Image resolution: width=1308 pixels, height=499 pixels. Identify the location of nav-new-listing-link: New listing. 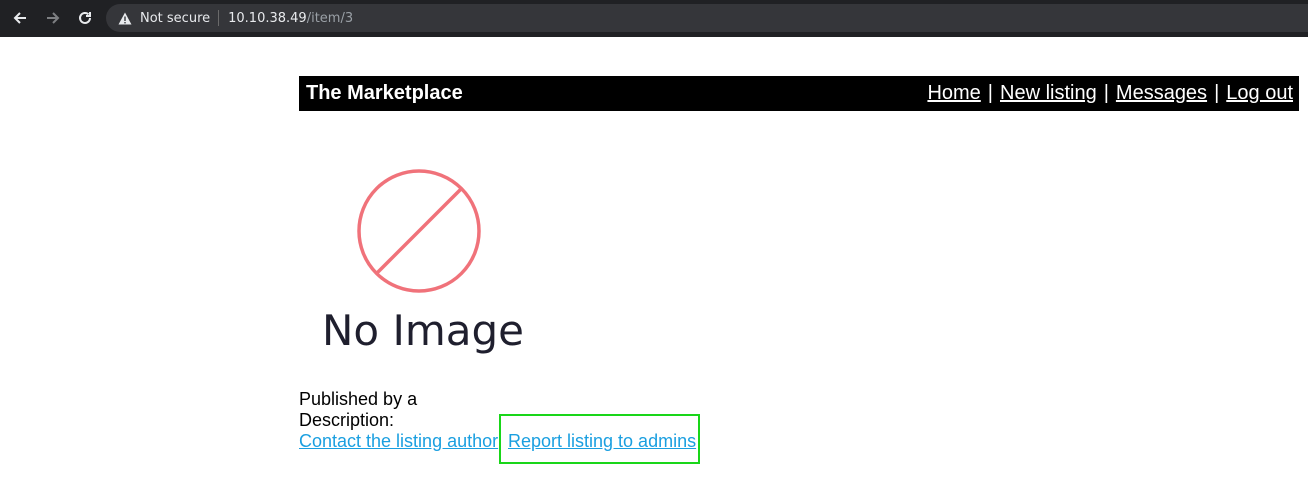
(1048, 93).